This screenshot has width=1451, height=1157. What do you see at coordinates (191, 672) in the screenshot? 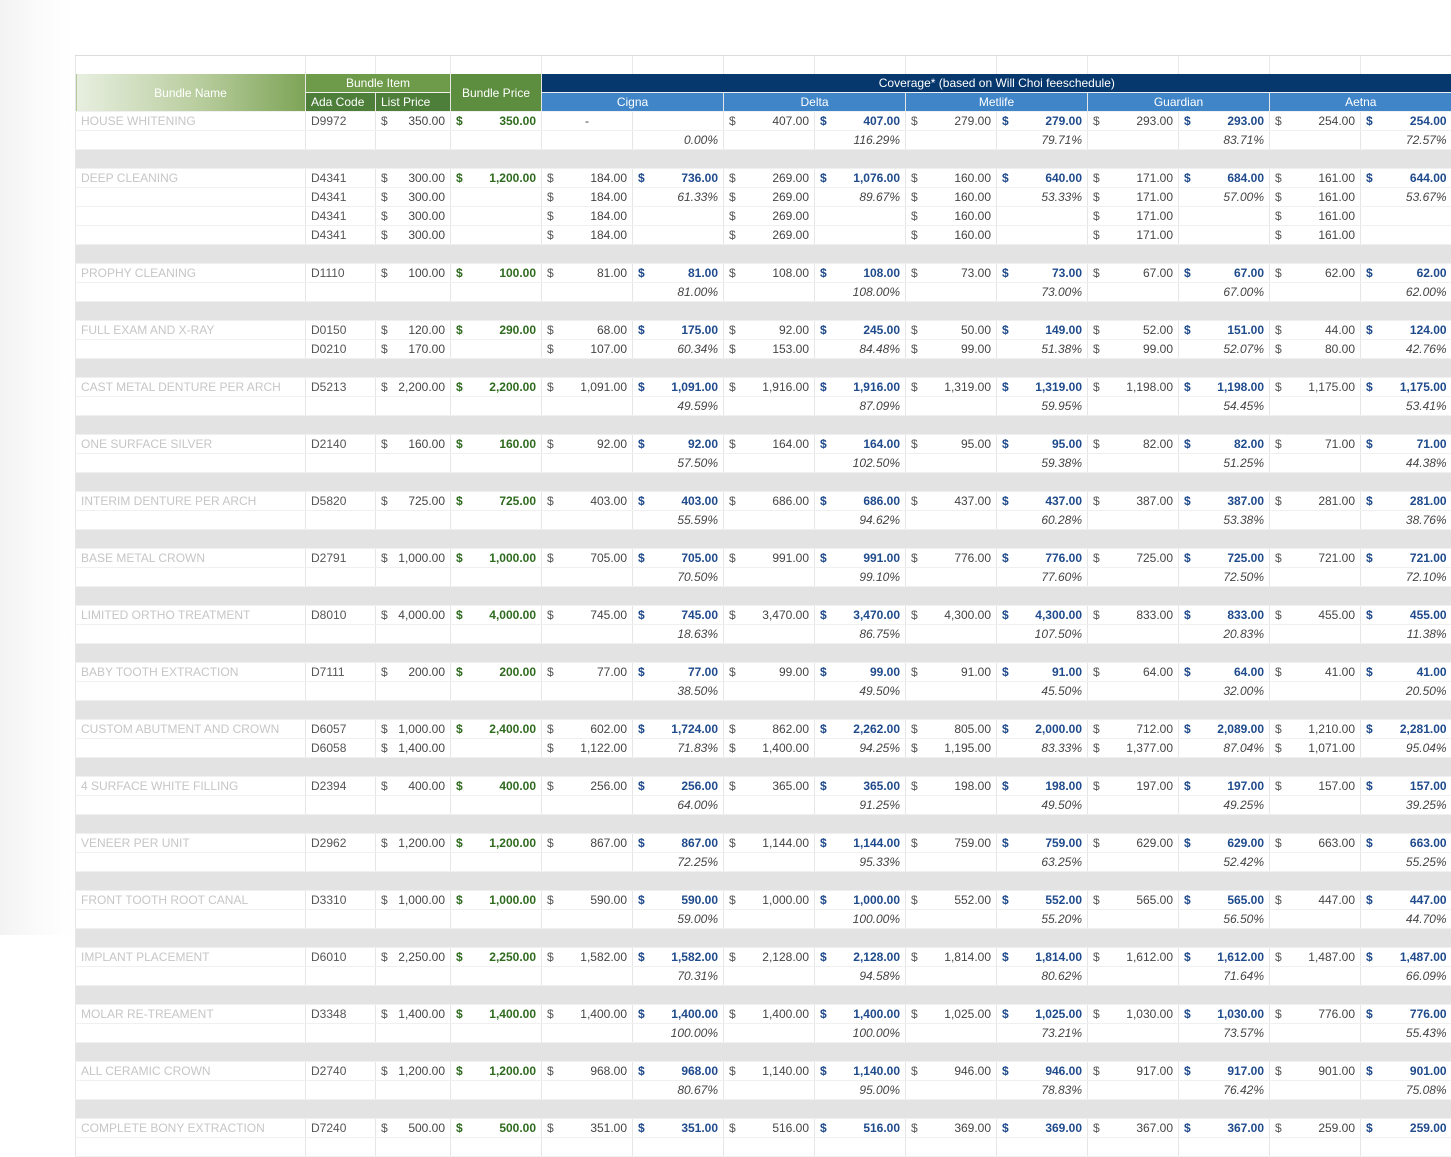
I see `bundle-name-cell: BABY TOOTH EXTRACTION` at bounding box center [191, 672].